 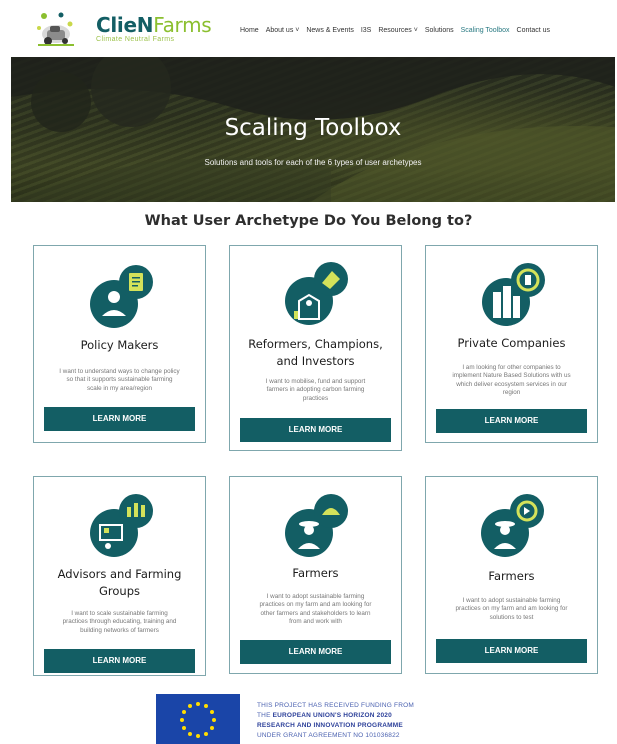 What do you see at coordinates (283, 30) in the screenshot?
I see `nav-about-us: About us ˅` at bounding box center [283, 30].